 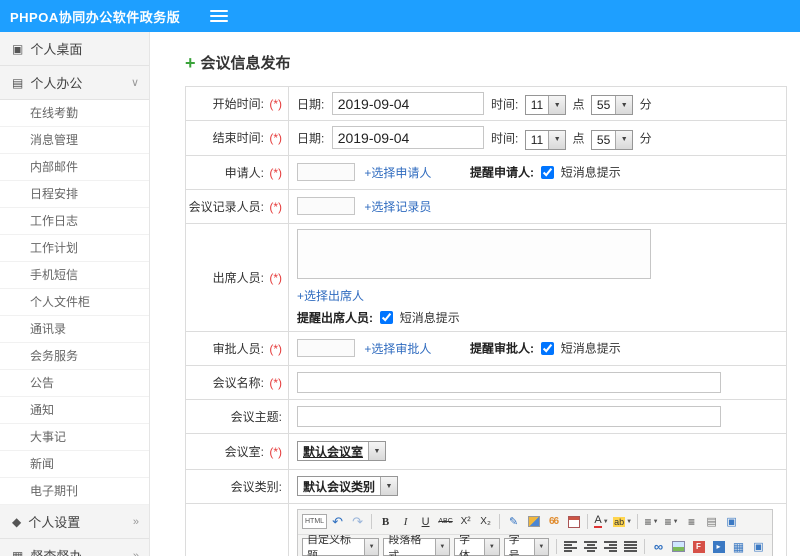 What do you see at coordinates (397, 349) in the screenshot?
I see `choose-approver-link: +选择审批人` at bounding box center [397, 349].